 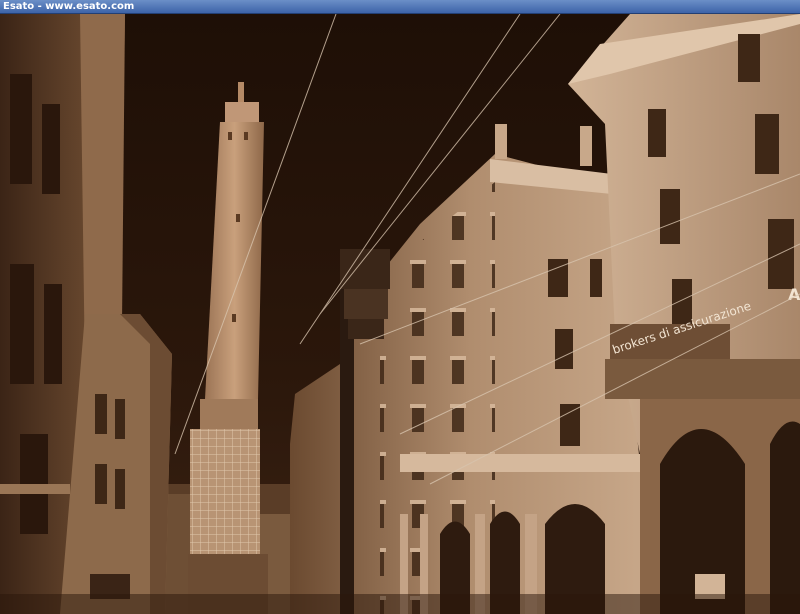 What do you see at coordinates (69, 6) in the screenshot?
I see `window-title: Esato - www.esato.com` at bounding box center [69, 6].